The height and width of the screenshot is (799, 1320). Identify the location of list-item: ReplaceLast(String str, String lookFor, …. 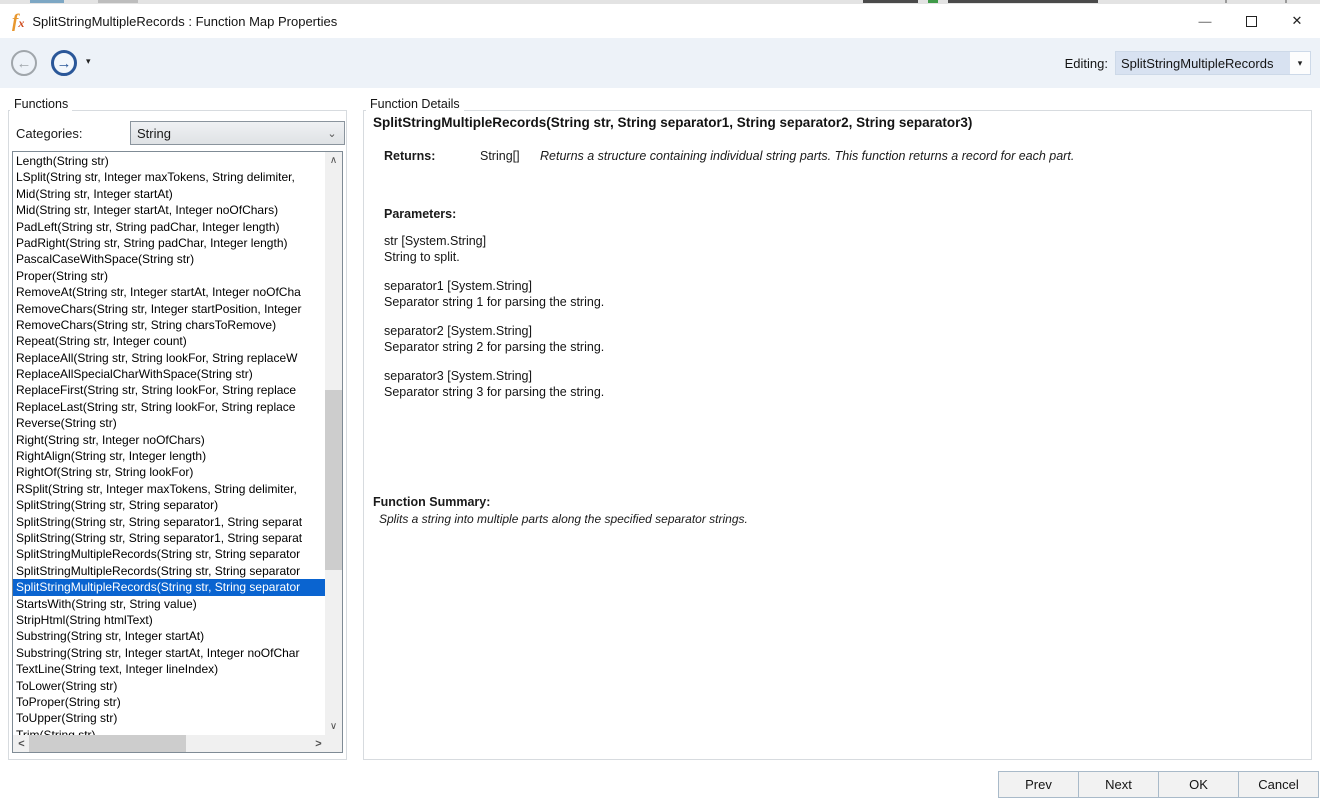
(169, 407).